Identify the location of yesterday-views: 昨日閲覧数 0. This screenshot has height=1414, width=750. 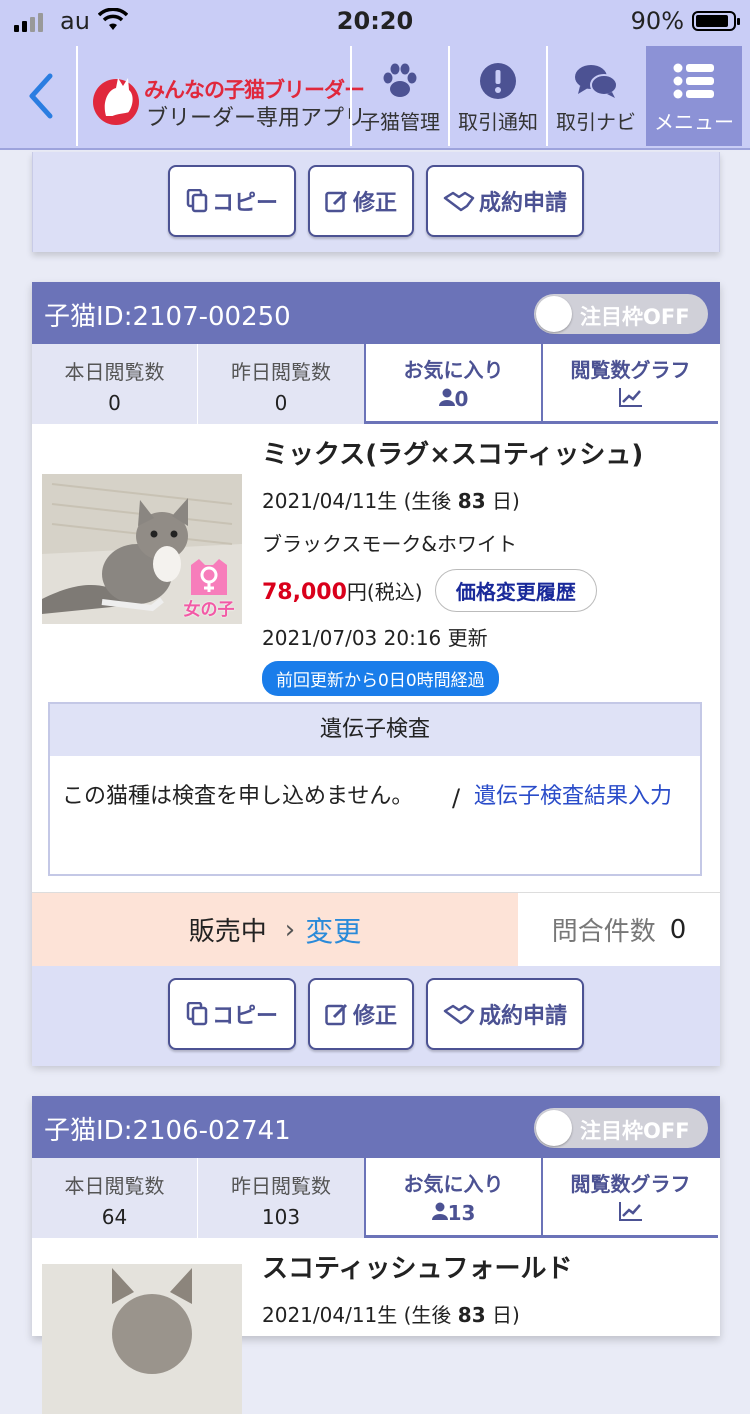
(281, 384).